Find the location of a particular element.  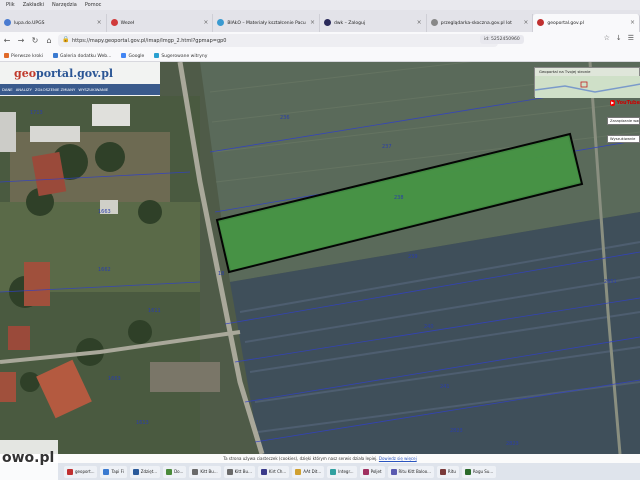

bookmark-label: Google is located at coordinates (136, 56).